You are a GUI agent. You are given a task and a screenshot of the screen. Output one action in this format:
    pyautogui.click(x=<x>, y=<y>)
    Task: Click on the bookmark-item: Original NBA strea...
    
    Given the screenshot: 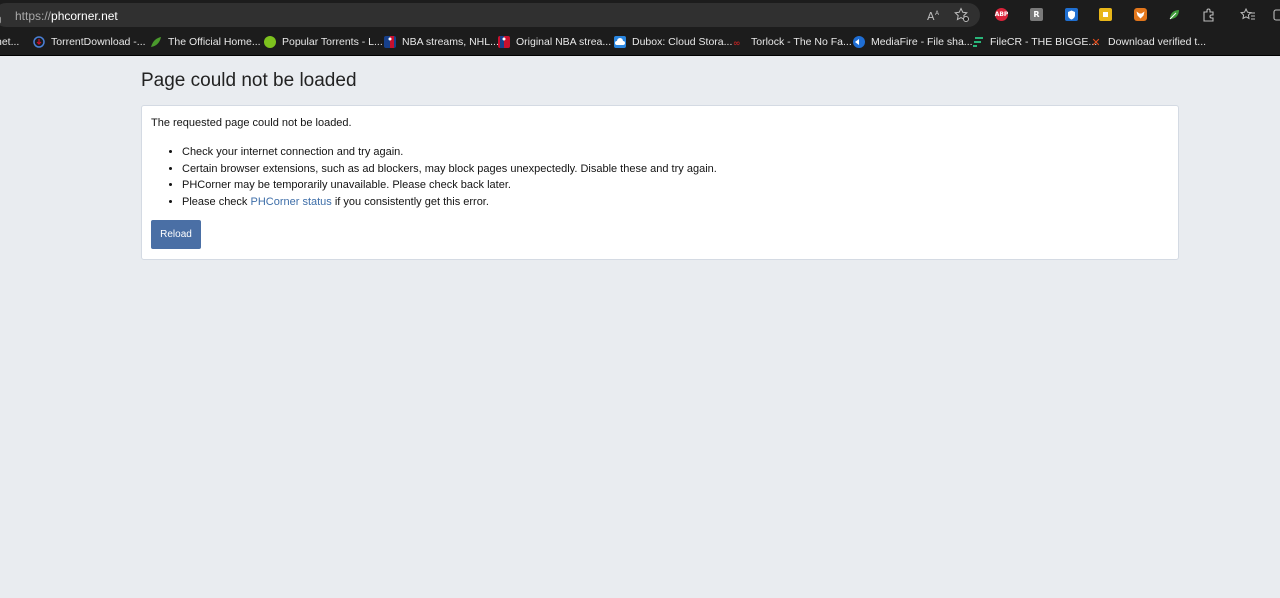 What is the action you would take?
    pyautogui.click(x=554, y=42)
    